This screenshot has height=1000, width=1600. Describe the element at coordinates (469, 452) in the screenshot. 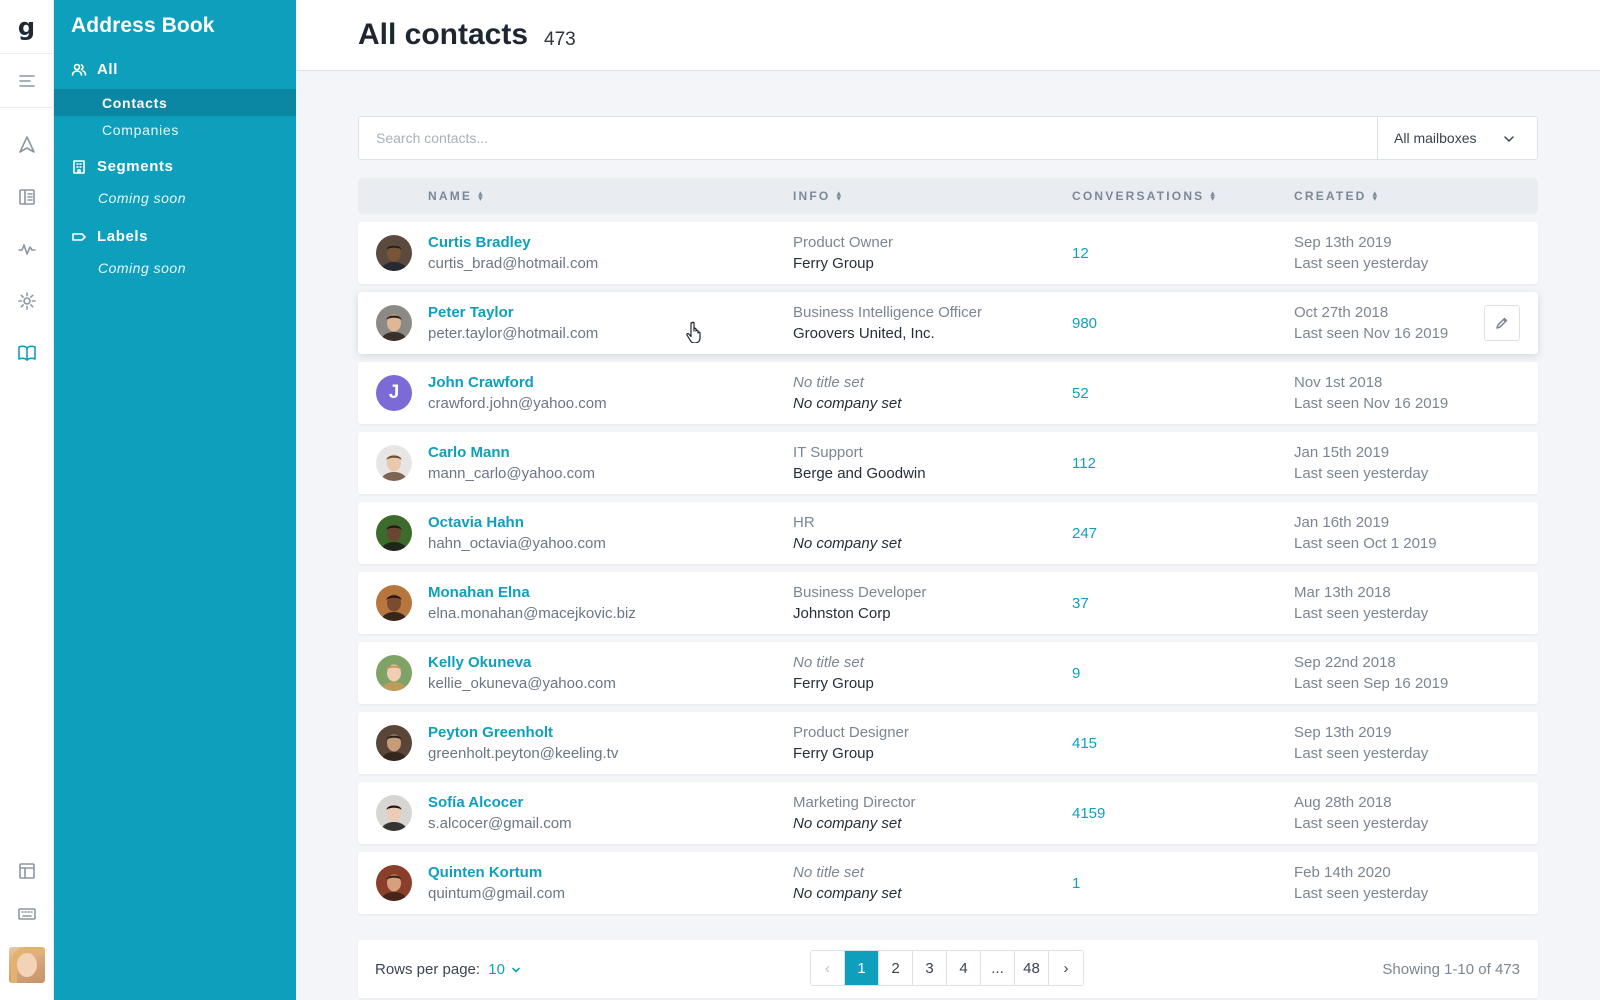

I see `contact-name-link: Carlo Mann` at that location.